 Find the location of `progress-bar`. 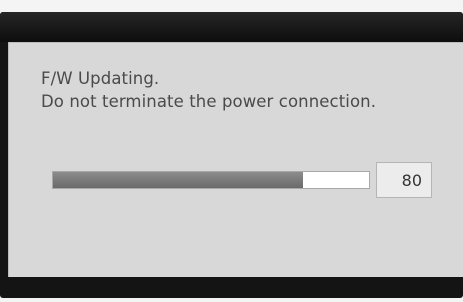

progress-bar is located at coordinates (211, 180).